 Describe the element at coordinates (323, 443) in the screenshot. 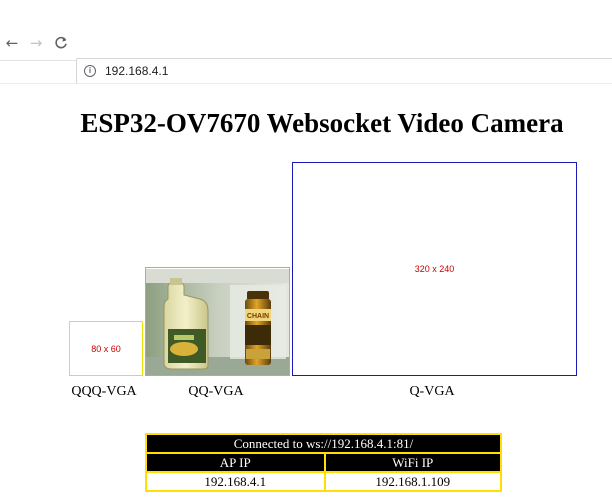

I see `connection-status-text: Connected to ws://192.168.4.1:81/` at that location.